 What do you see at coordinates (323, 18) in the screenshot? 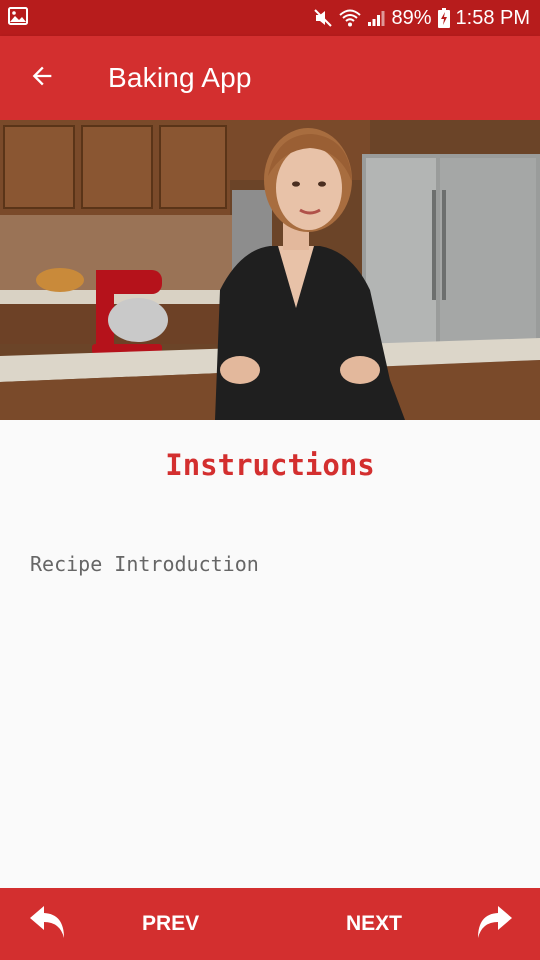
I see `mute-icon` at bounding box center [323, 18].